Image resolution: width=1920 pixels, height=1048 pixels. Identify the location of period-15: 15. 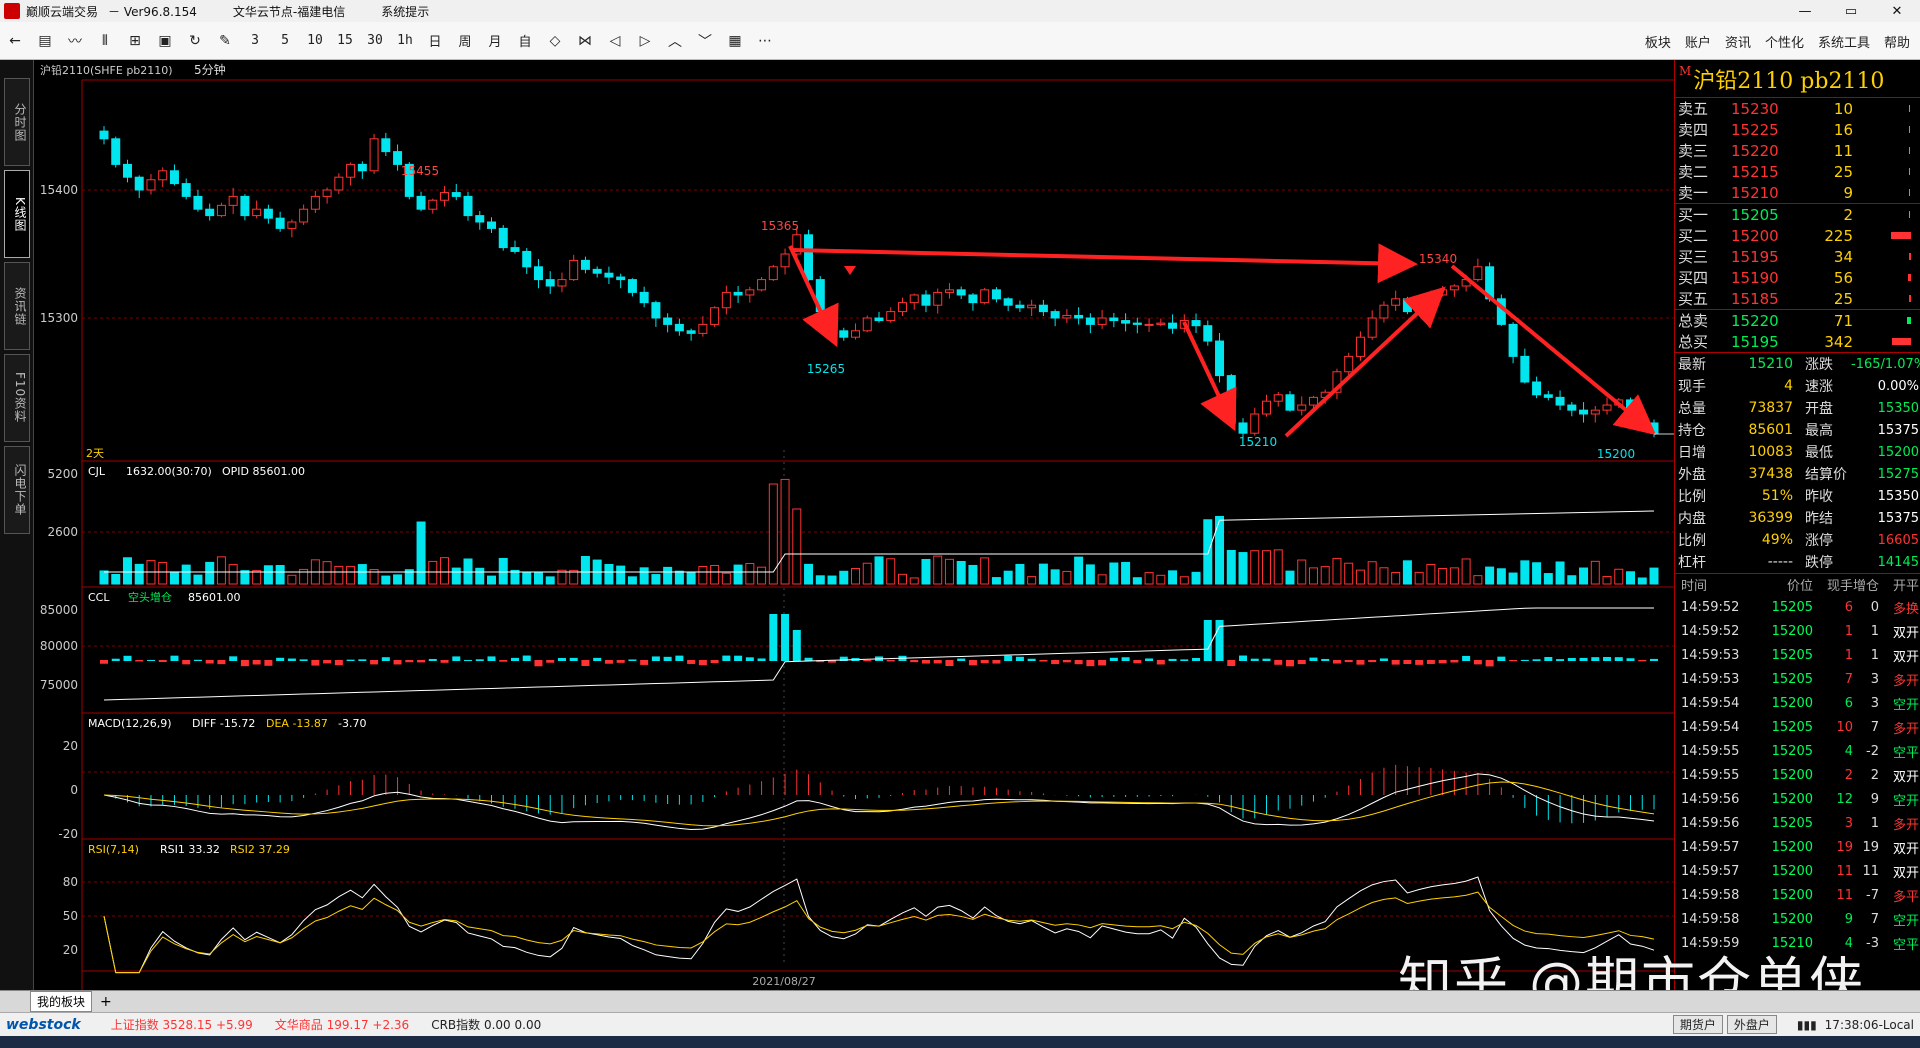
(345, 41).